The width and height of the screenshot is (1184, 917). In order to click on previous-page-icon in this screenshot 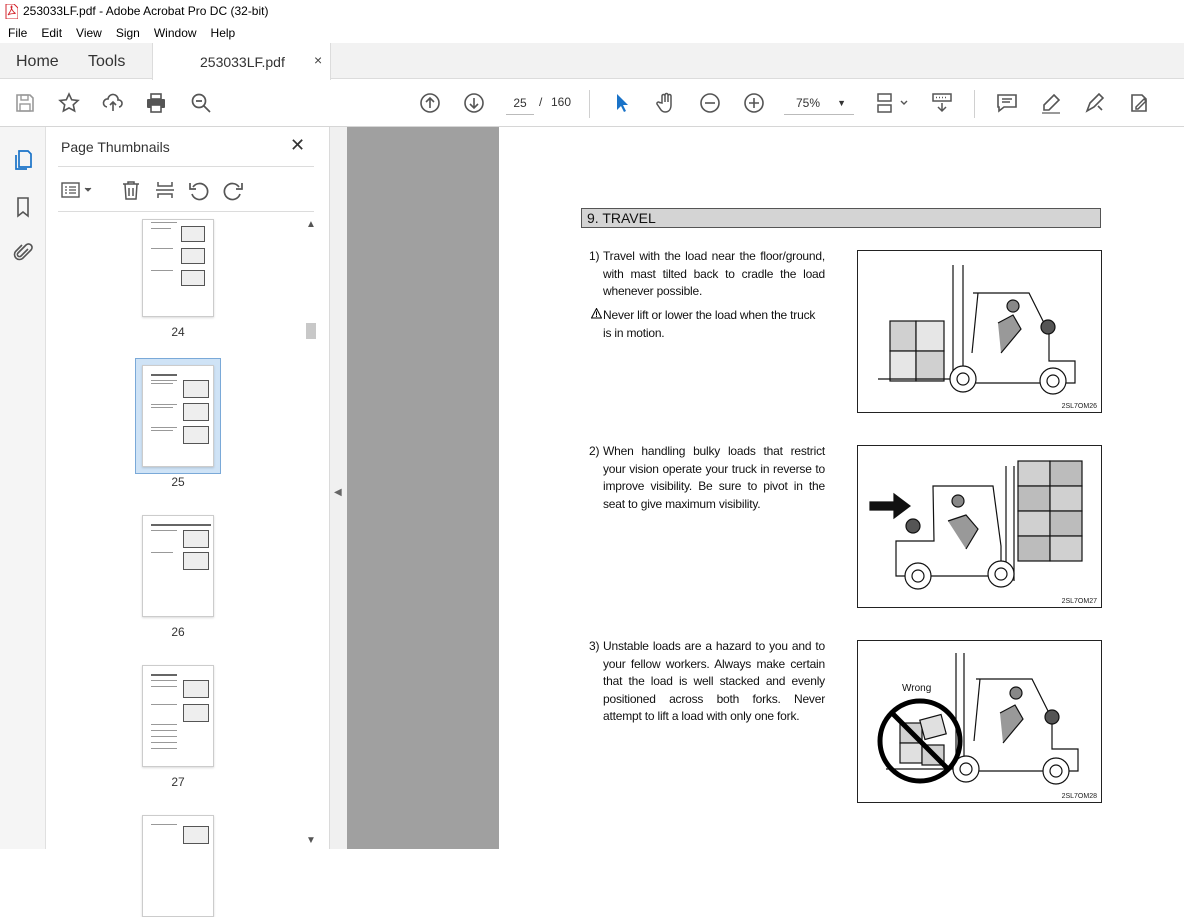, I will do `click(430, 103)`.